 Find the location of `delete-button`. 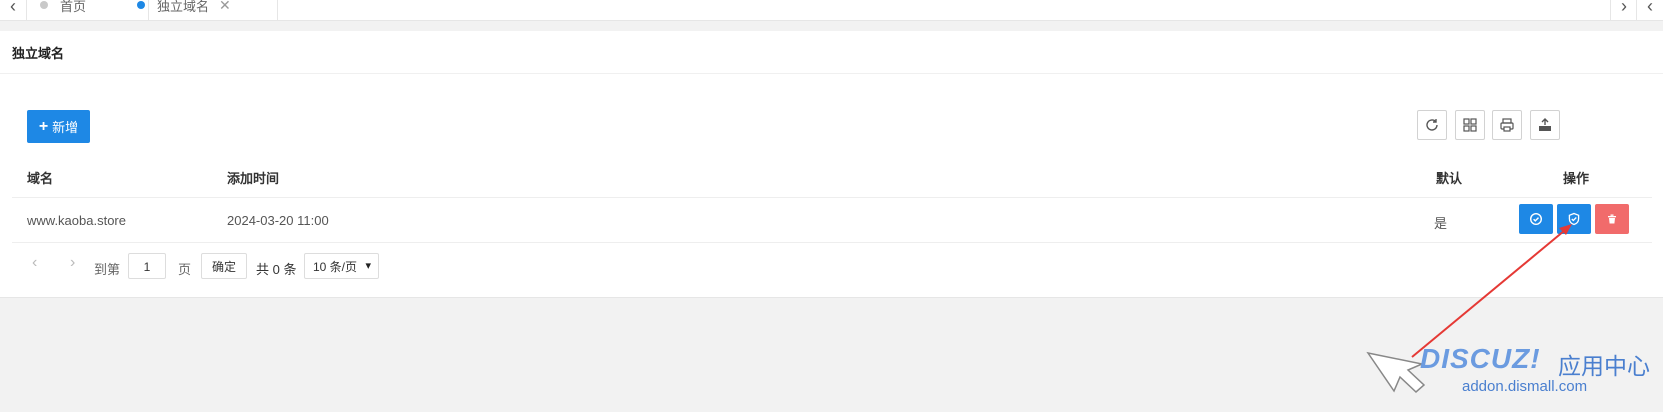

delete-button is located at coordinates (1612, 219).